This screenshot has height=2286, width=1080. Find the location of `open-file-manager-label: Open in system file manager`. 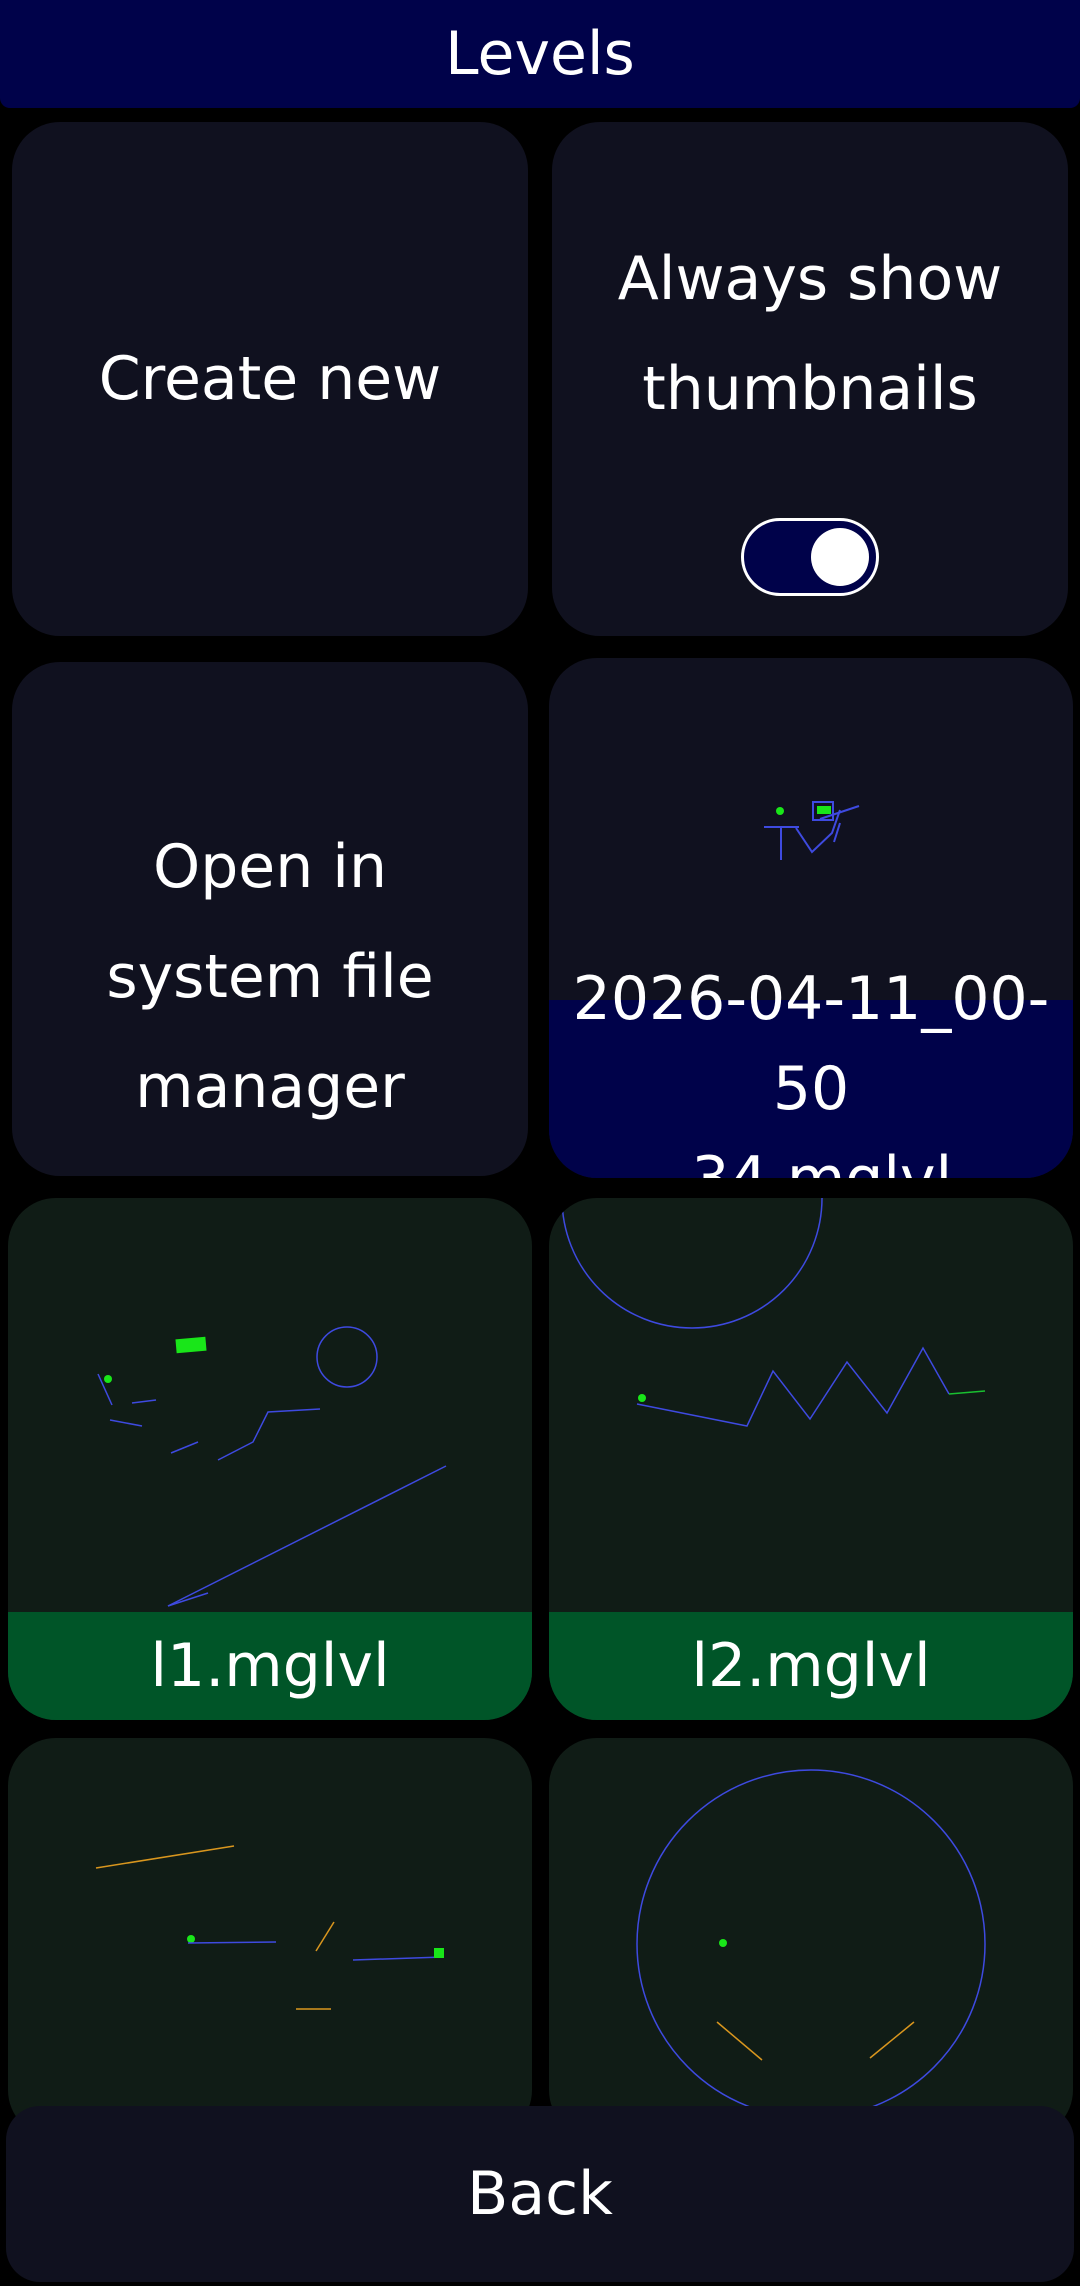

open-file-manager-label: Open in system file manager is located at coordinates (270, 977).